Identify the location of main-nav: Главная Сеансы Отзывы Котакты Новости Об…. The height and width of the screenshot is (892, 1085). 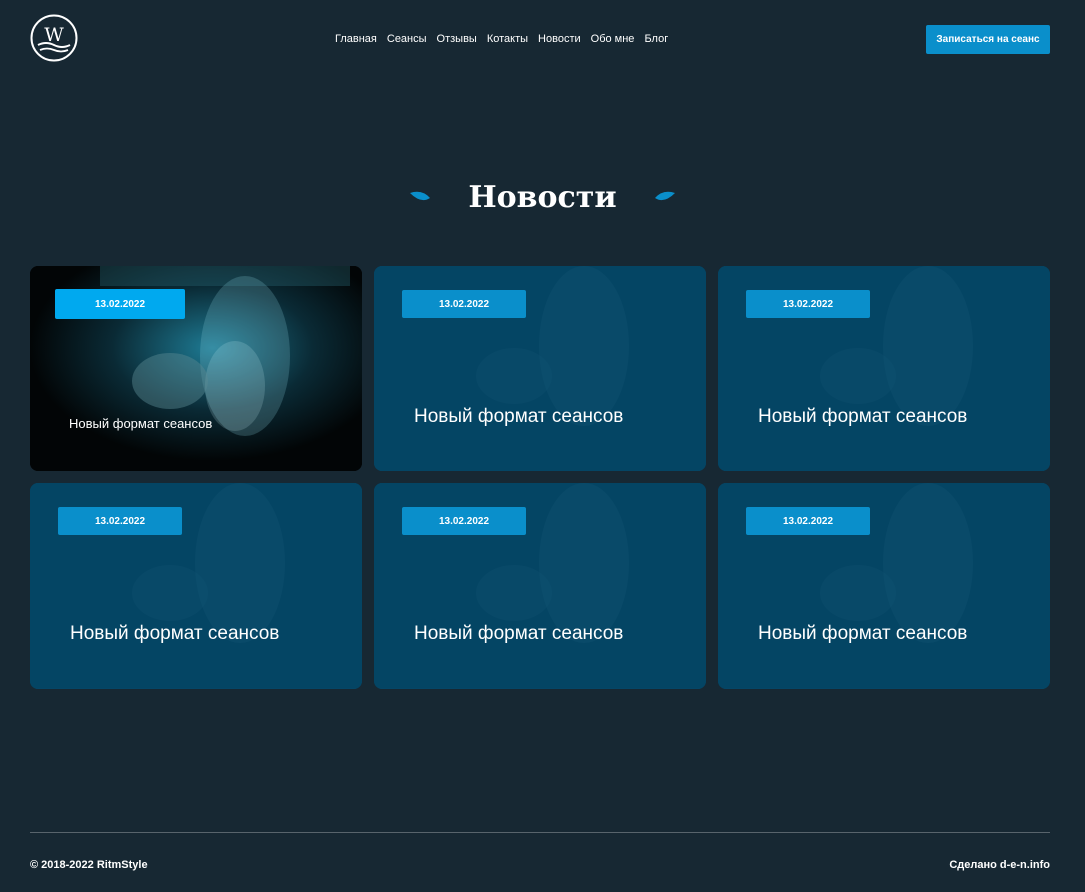
(501, 39).